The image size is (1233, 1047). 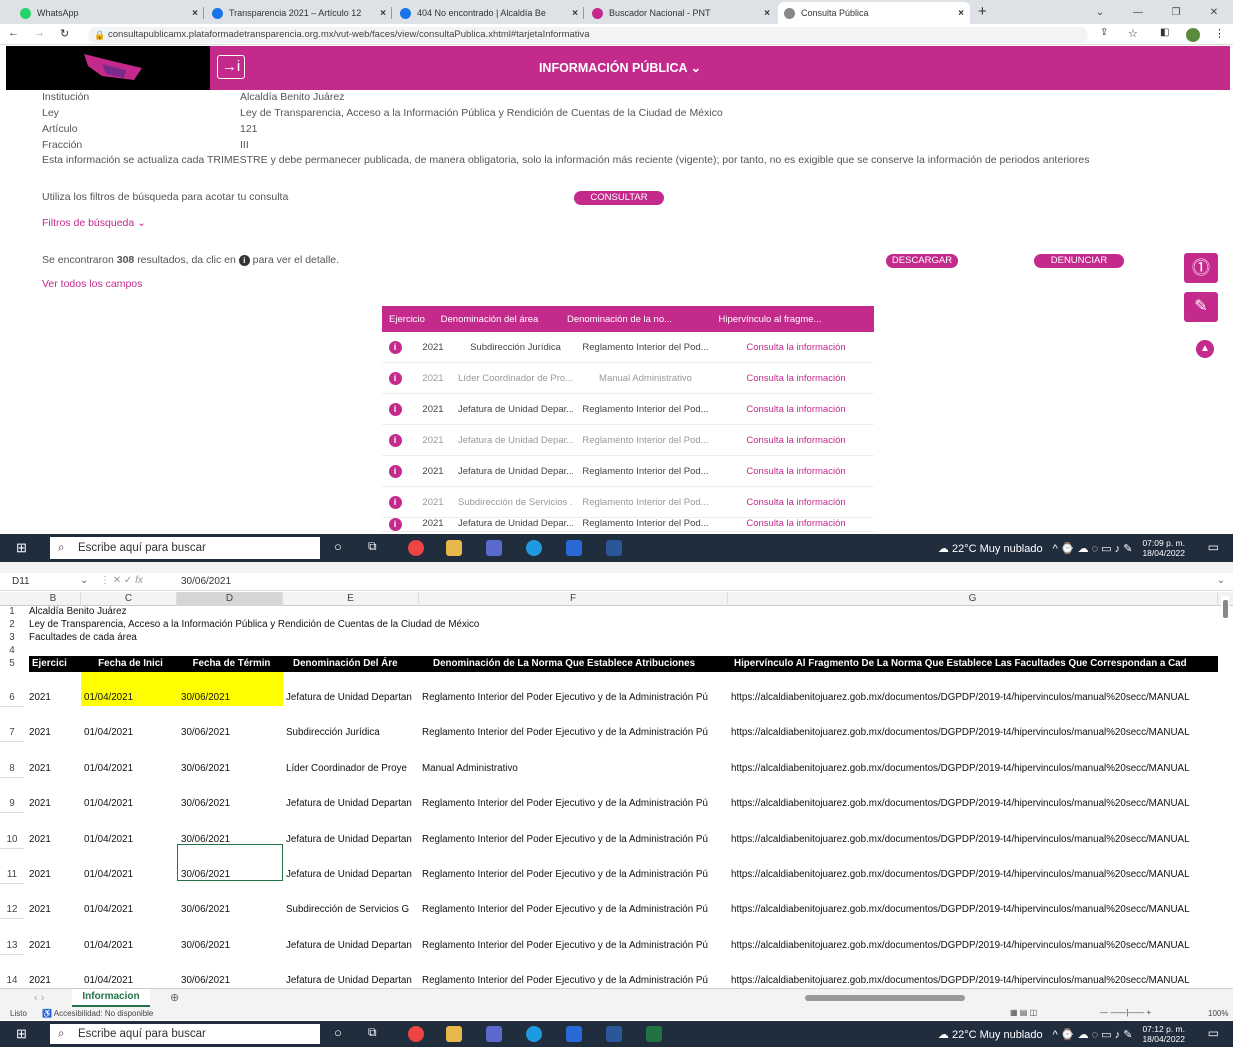 I want to click on info-access-icon: →i, so click(x=231, y=67).